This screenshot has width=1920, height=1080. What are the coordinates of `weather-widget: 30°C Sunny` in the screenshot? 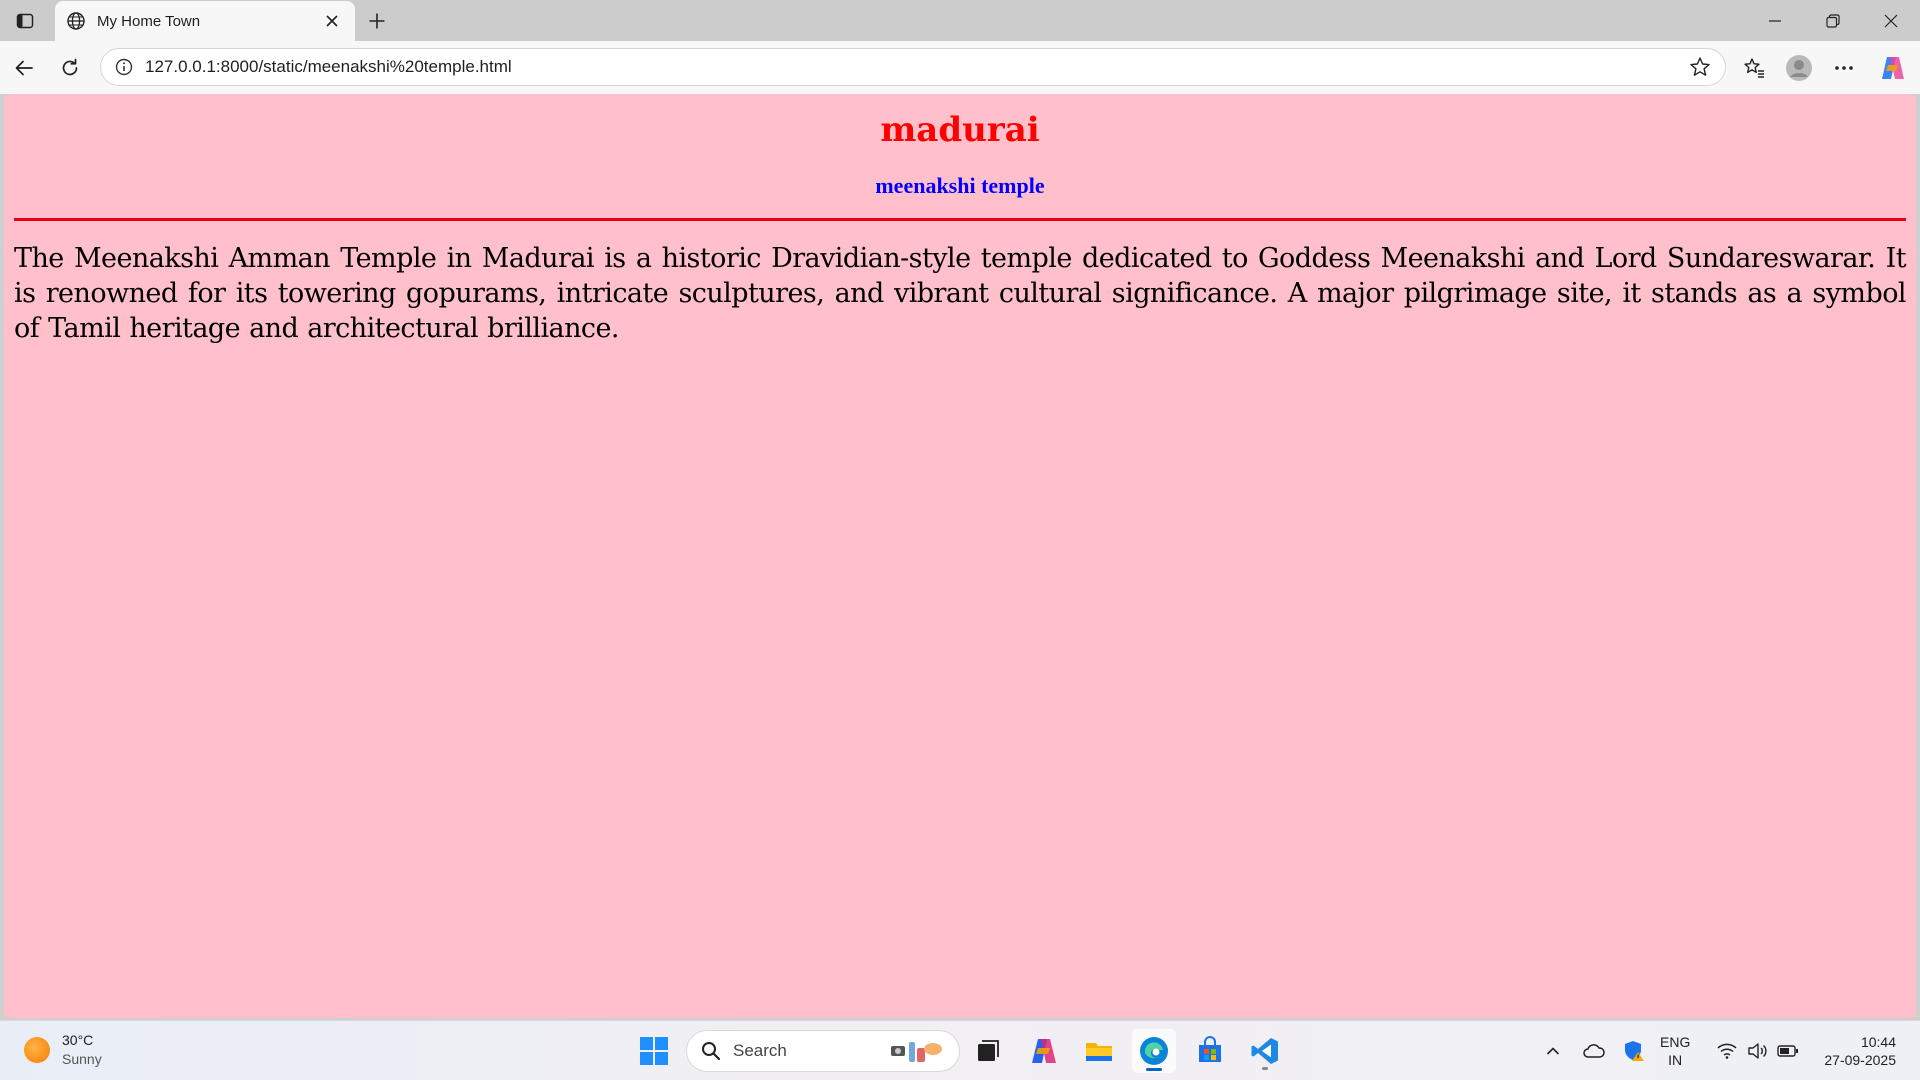 It's located at (63, 1050).